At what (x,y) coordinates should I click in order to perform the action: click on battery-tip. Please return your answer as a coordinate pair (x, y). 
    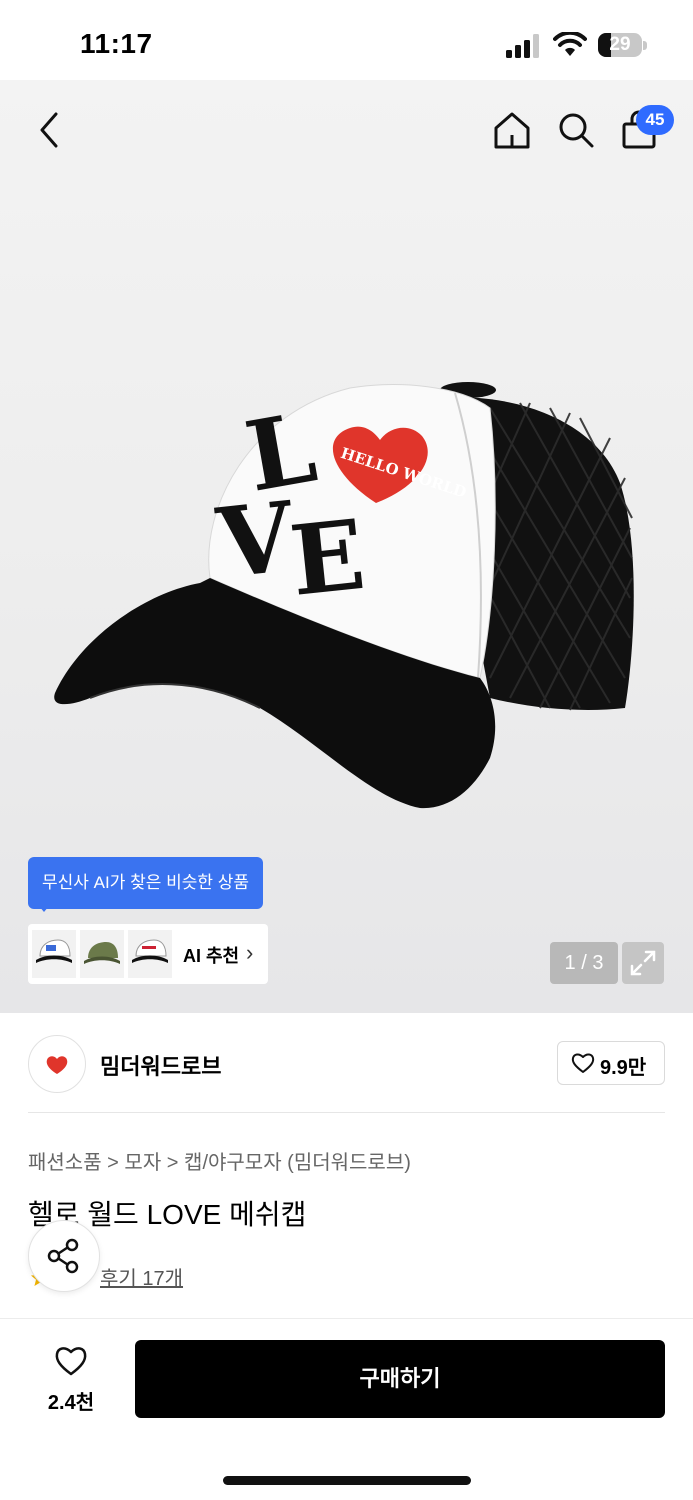
    Looking at the image, I should click on (645, 45).